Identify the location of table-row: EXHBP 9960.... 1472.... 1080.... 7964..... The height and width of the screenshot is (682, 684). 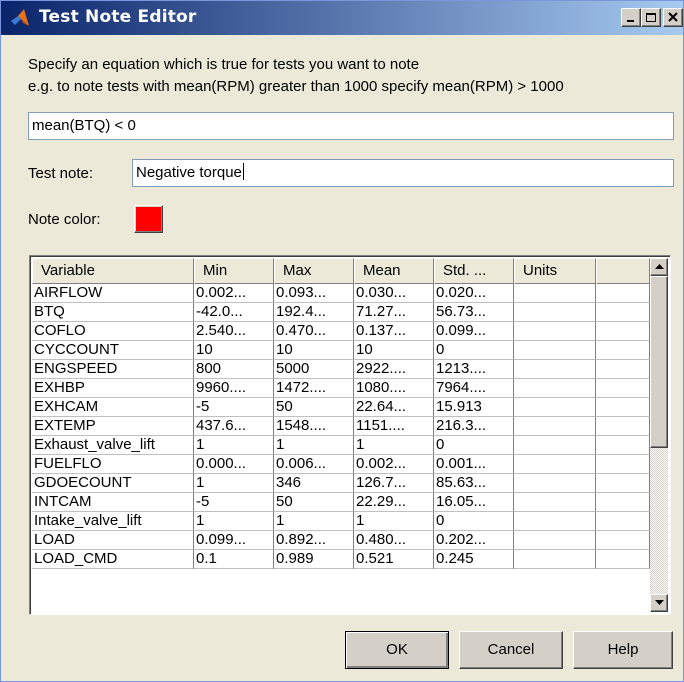
(341, 388).